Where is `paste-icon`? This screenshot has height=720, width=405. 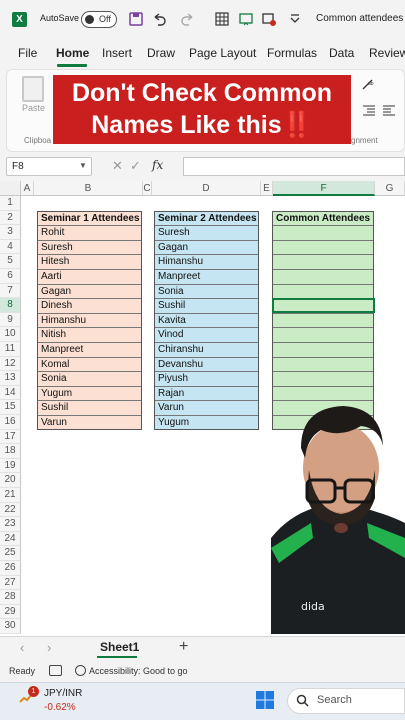 paste-icon is located at coordinates (33, 89).